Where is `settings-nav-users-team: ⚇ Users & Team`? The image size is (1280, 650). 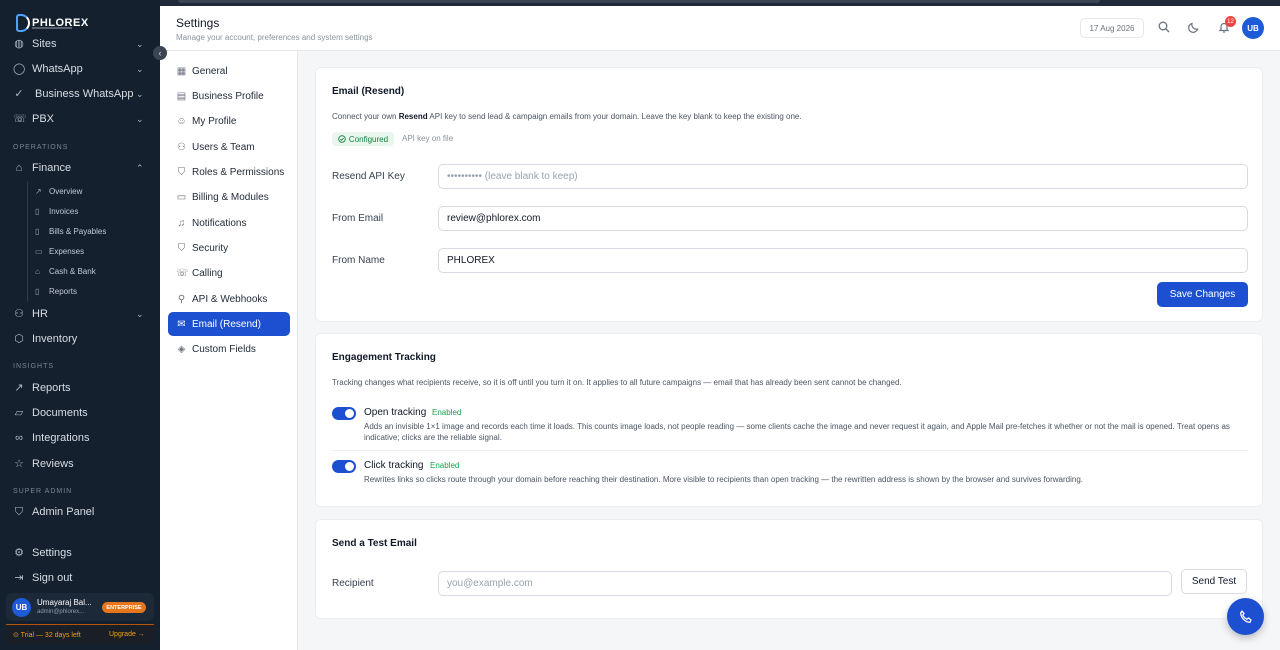
settings-nav-users-team: ⚇ Users & Team is located at coordinates (229, 147).